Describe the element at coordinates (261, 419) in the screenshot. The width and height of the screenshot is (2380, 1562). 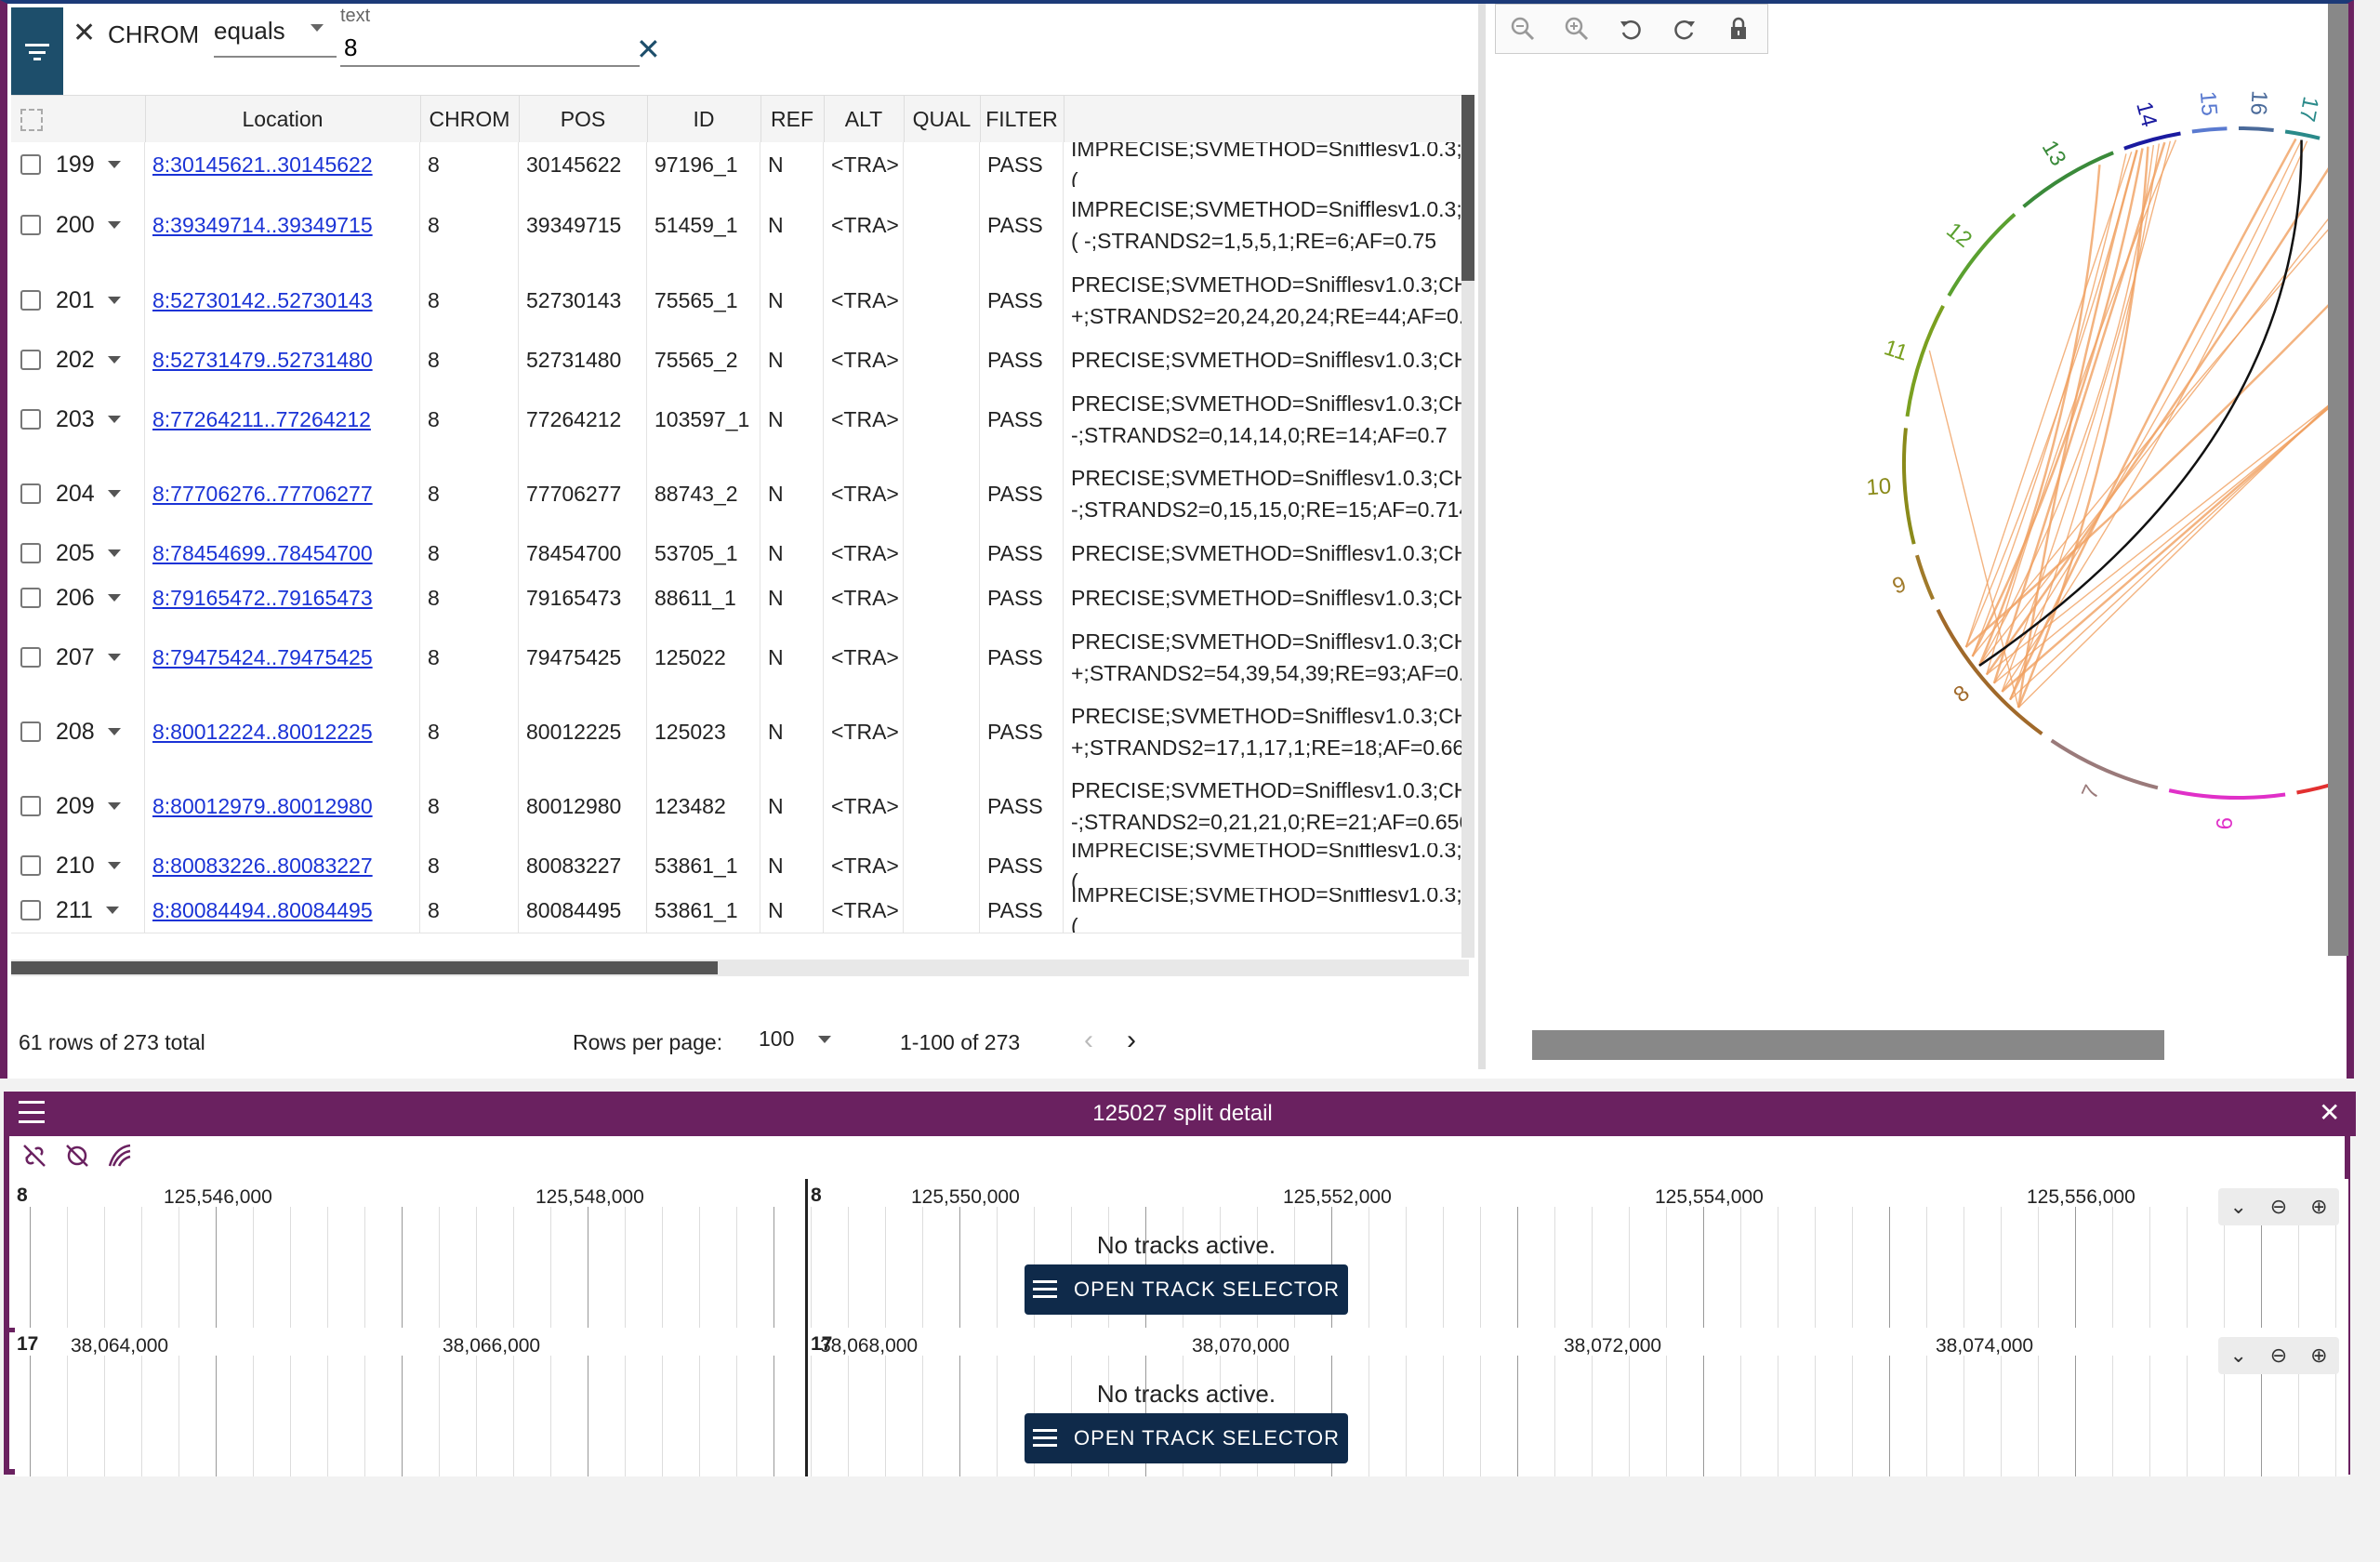
I see `location-link: 8:77264211..77264212` at that location.